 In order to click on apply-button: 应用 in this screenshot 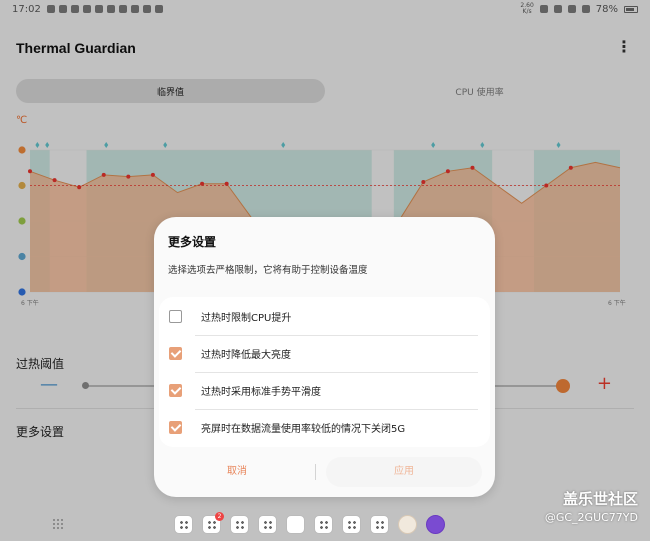, I will do `click(404, 472)`.